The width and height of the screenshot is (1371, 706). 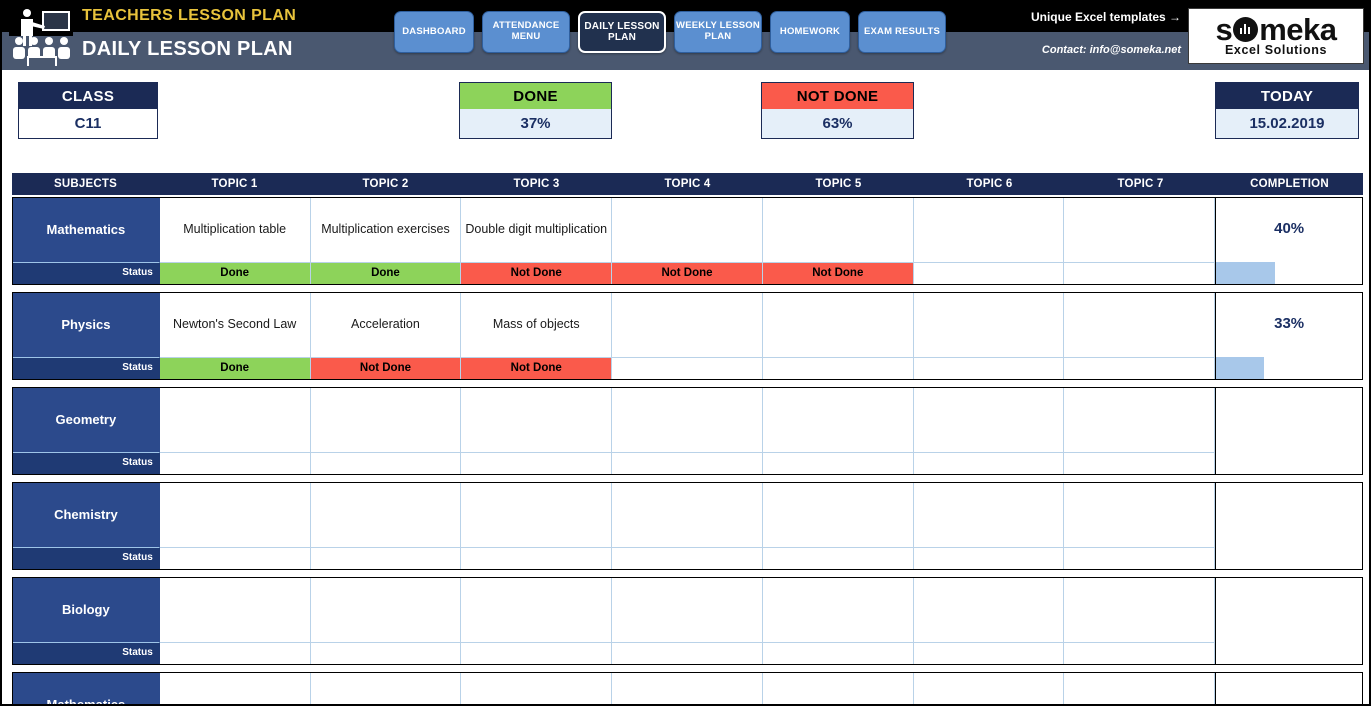 What do you see at coordinates (902, 32) in the screenshot?
I see `nav-button-exam-results: EXAM RESULTS` at bounding box center [902, 32].